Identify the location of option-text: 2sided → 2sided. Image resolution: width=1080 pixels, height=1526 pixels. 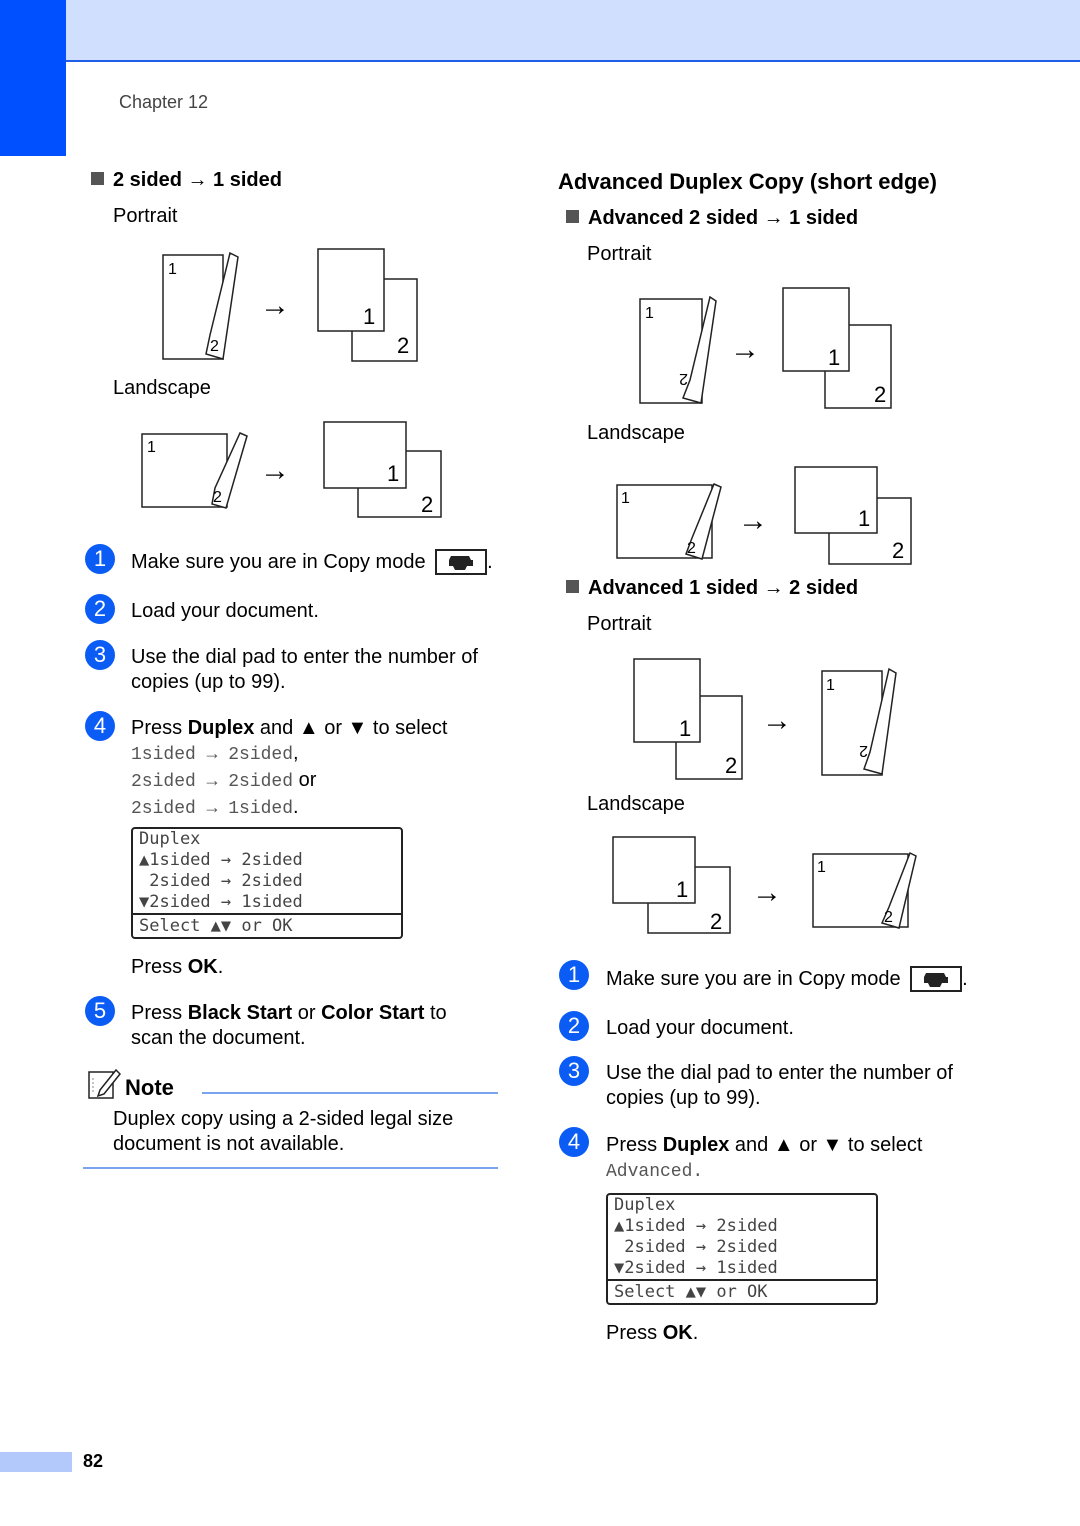
(212, 782).